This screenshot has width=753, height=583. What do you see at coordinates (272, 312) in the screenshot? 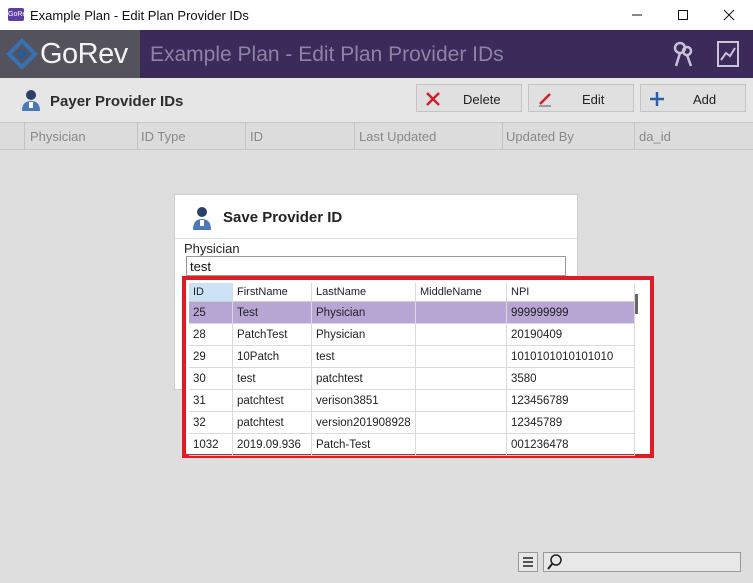
I see `cell-firstname: Test` at bounding box center [272, 312].